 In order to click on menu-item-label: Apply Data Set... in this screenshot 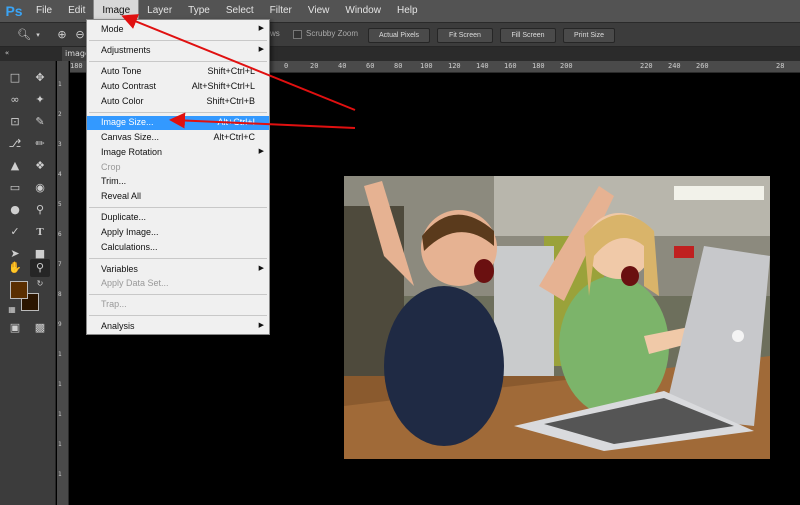, I will do `click(135, 283)`.